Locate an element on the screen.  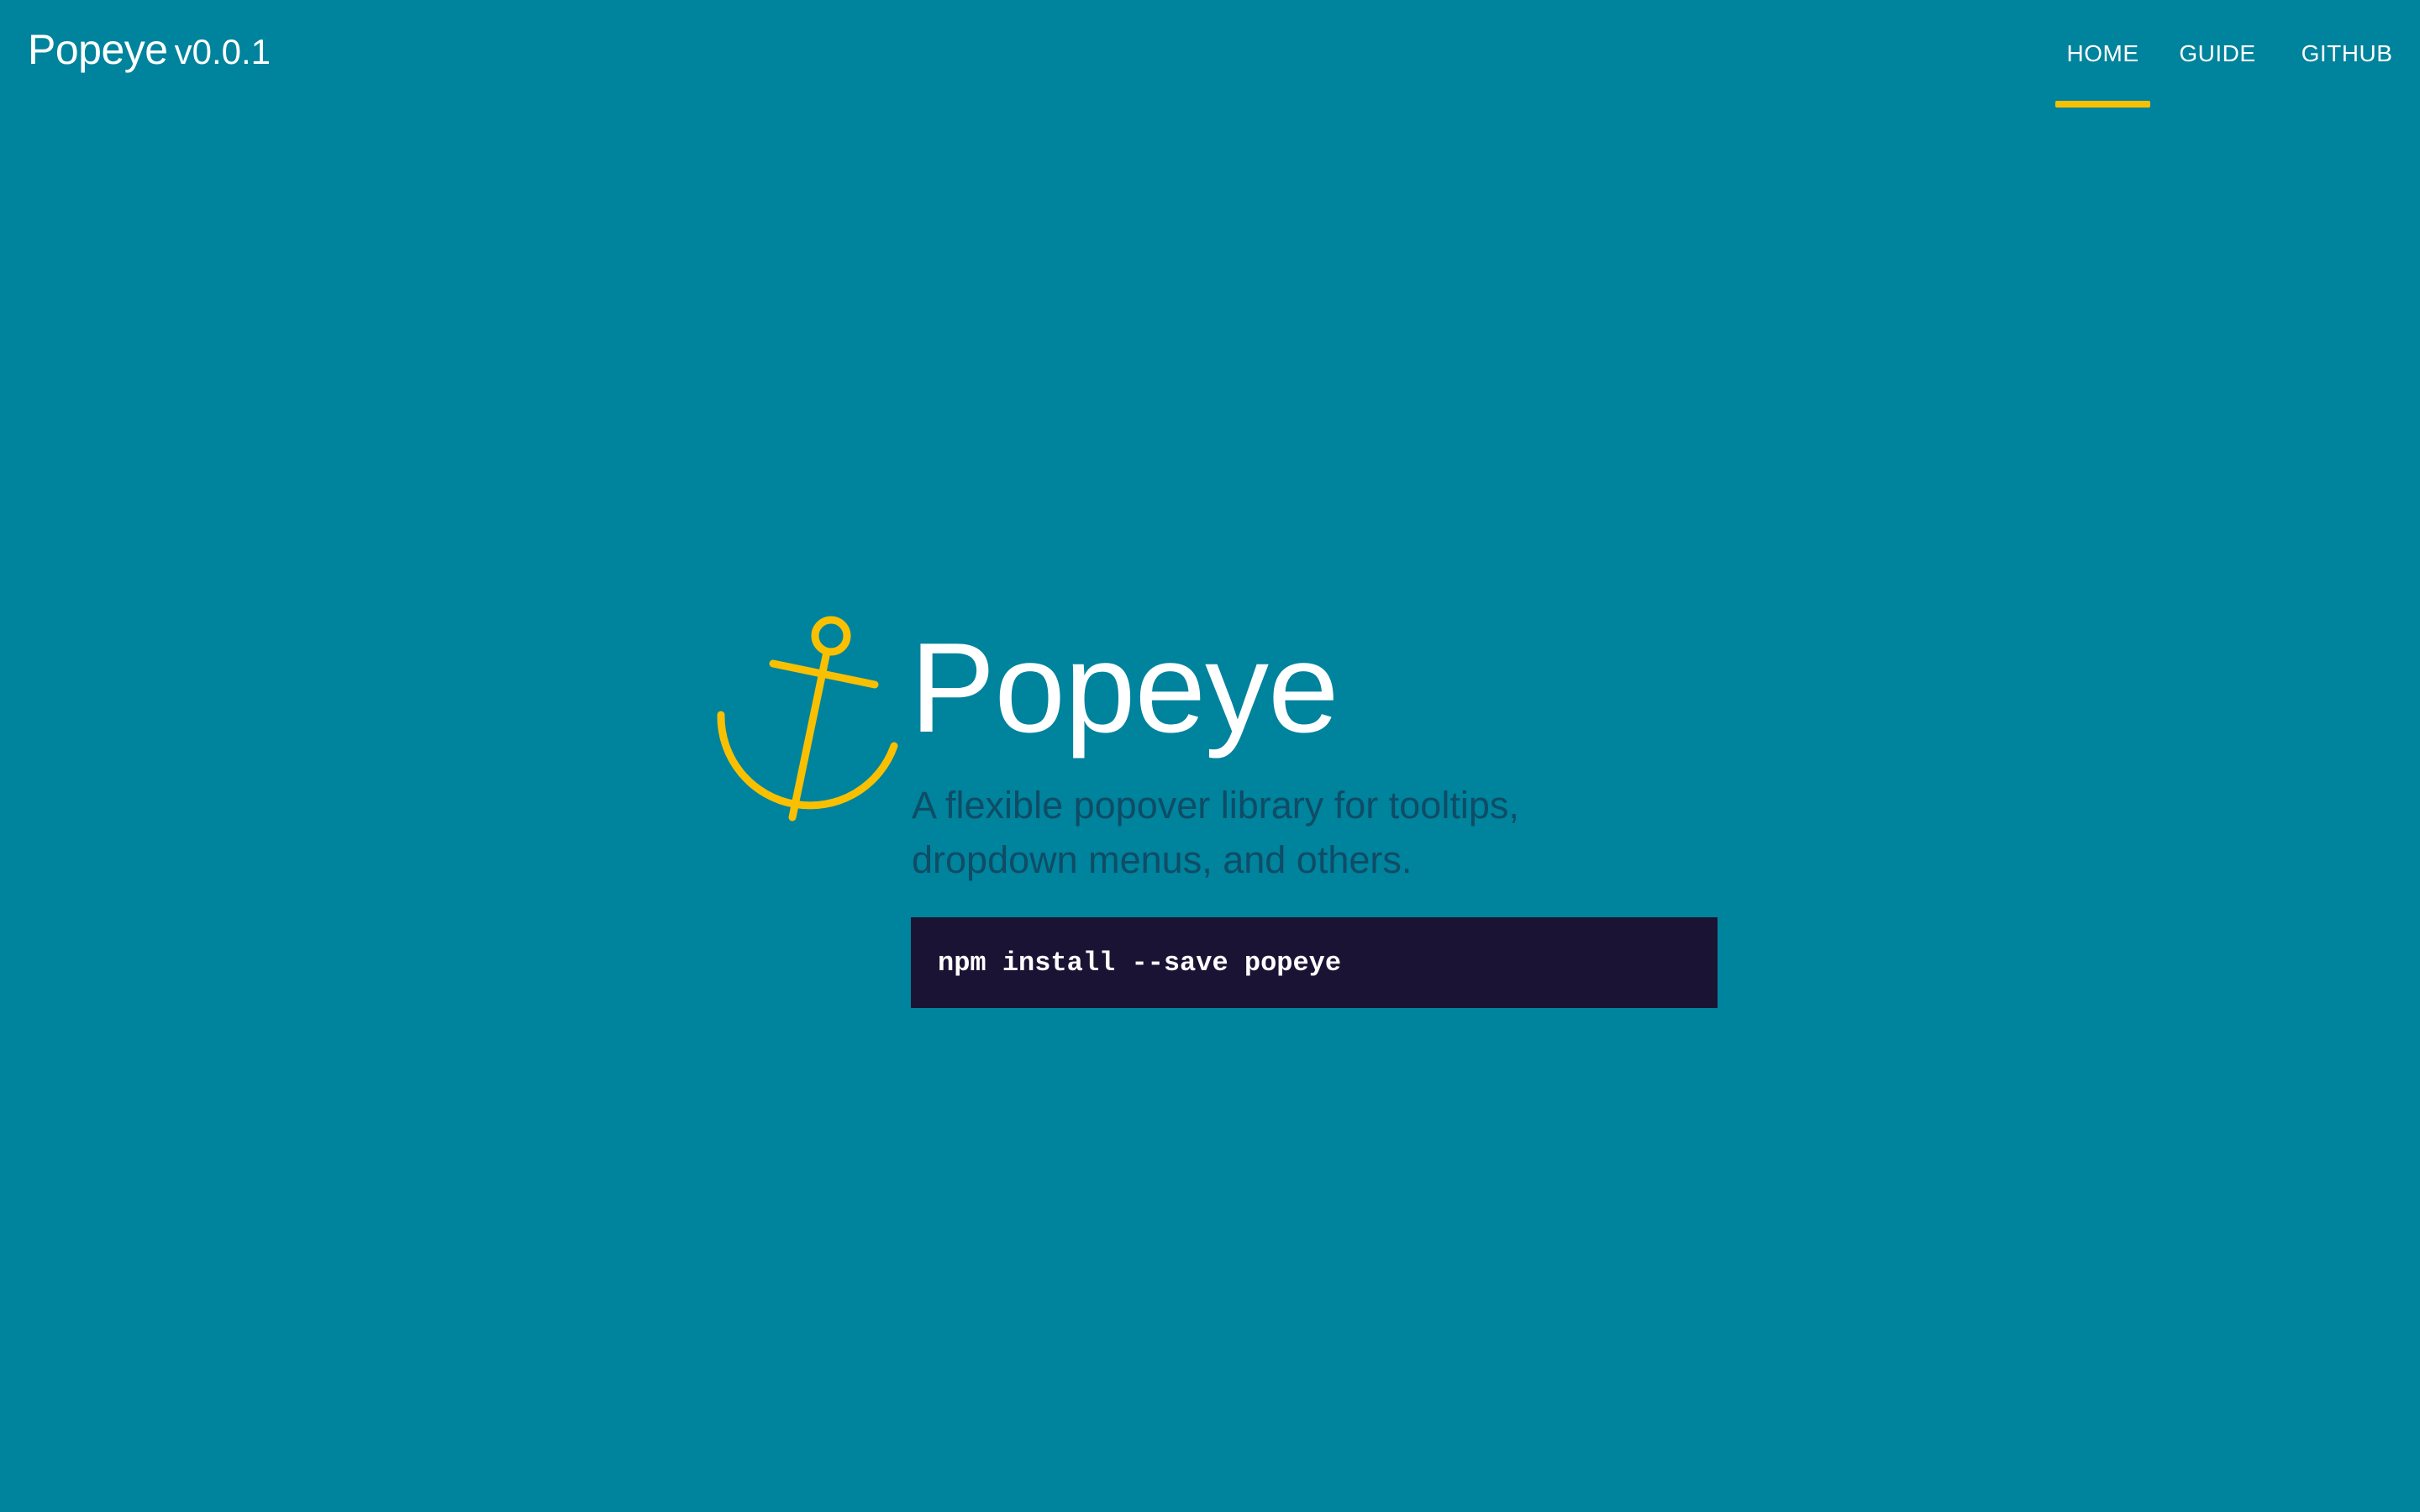
install-command: npm install --save popeye is located at coordinates (1139, 963).